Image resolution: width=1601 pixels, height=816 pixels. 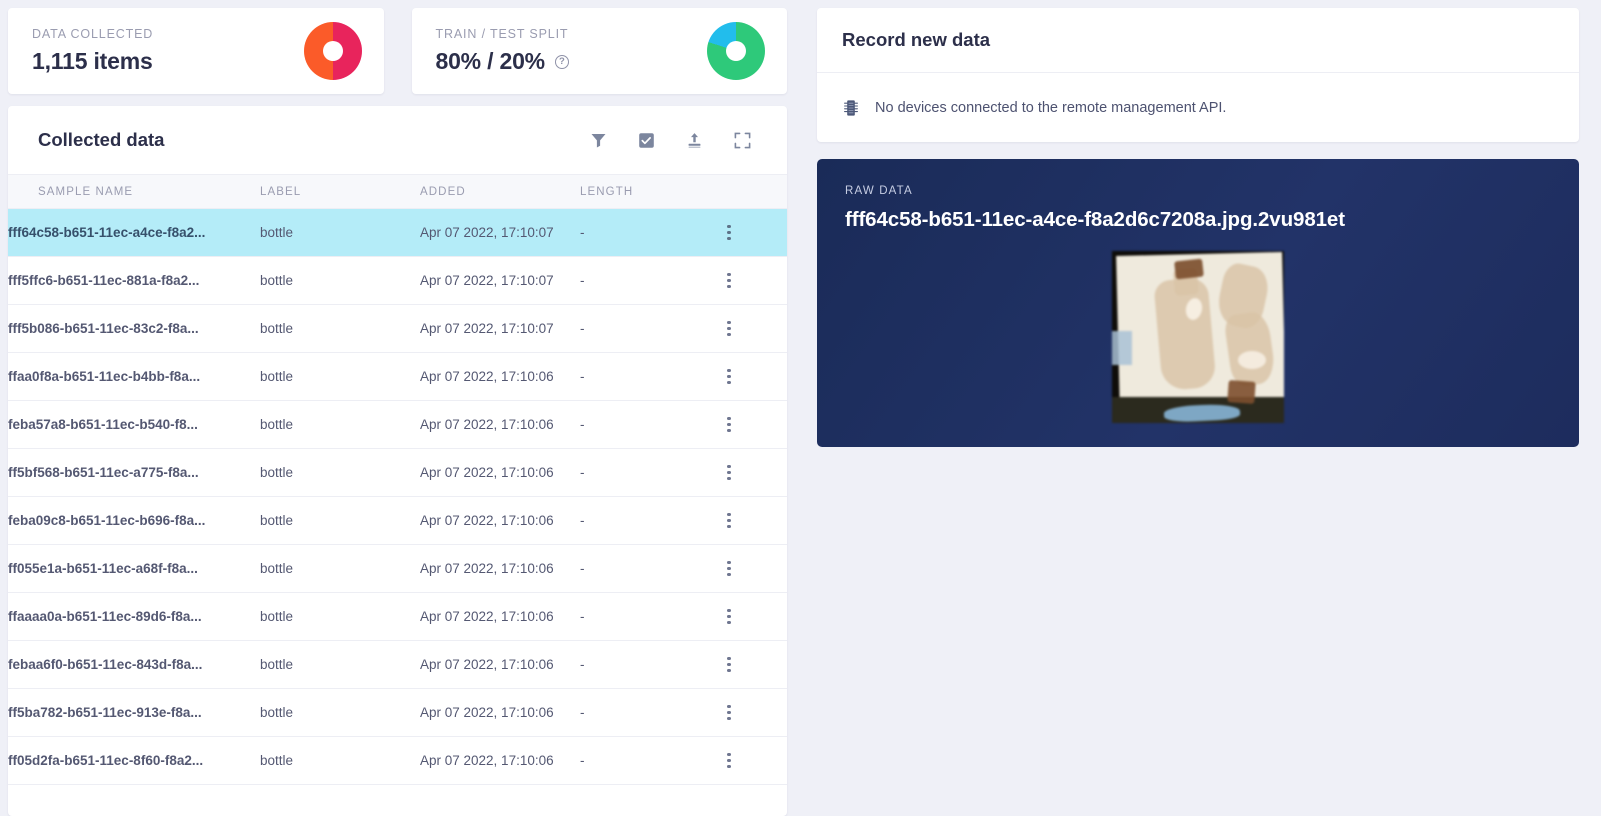 I want to click on data-collected-donut, so click(x=332, y=51).